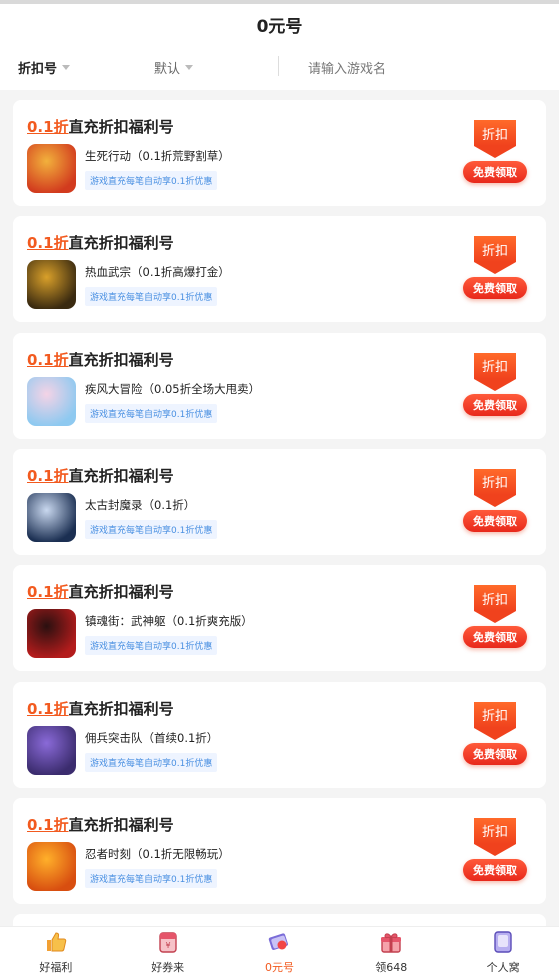  What do you see at coordinates (51, 517) in the screenshot?
I see `dark-swordsman-icon` at bounding box center [51, 517].